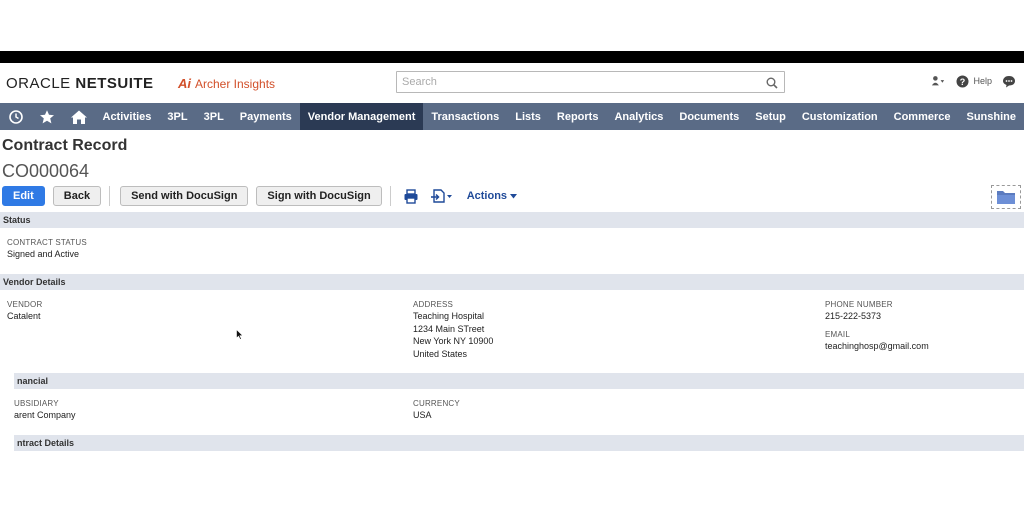  Describe the element at coordinates (43, 254) in the screenshot. I see `contract-status-value: Signed and Active` at that location.